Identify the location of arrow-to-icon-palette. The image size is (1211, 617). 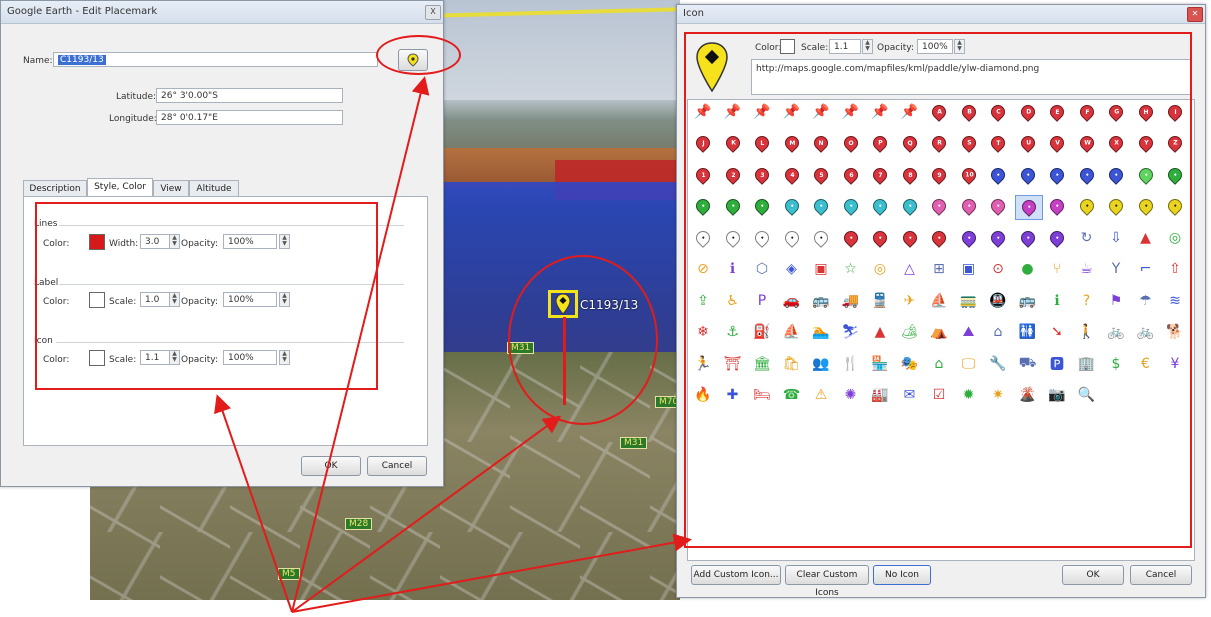
(491, 573).